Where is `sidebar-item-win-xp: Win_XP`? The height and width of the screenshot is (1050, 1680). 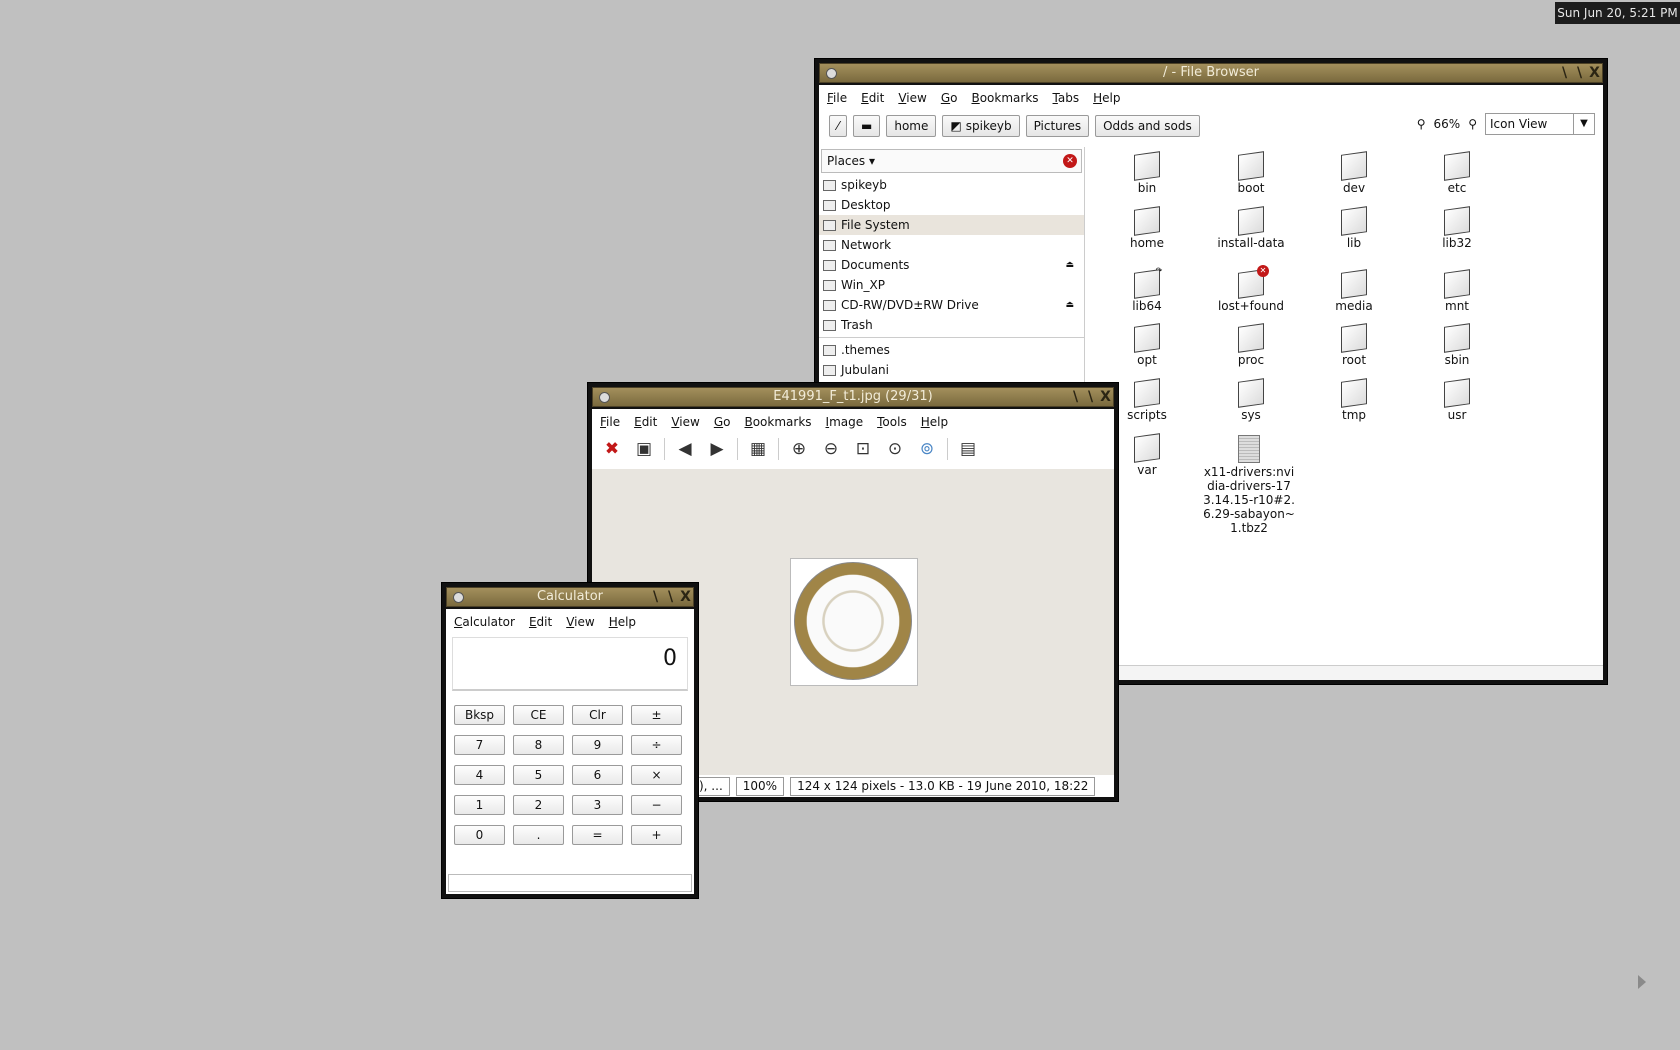
sidebar-item-win-xp: Win_XP is located at coordinates (951, 285).